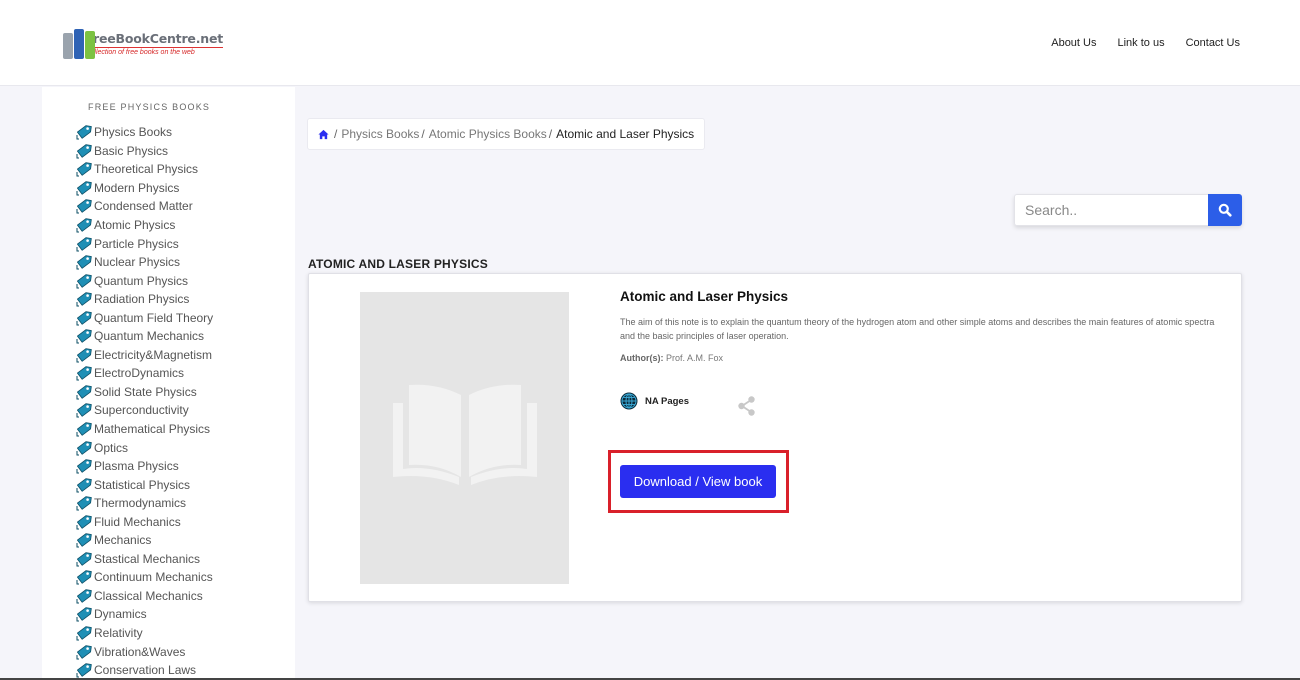 The width and height of the screenshot is (1300, 680). Describe the element at coordinates (118, 633) in the screenshot. I see `sidebar-item-link: Relativity` at that location.